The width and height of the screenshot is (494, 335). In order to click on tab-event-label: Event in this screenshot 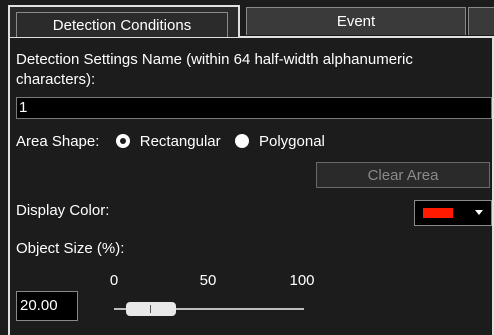, I will do `click(356, 21)`.